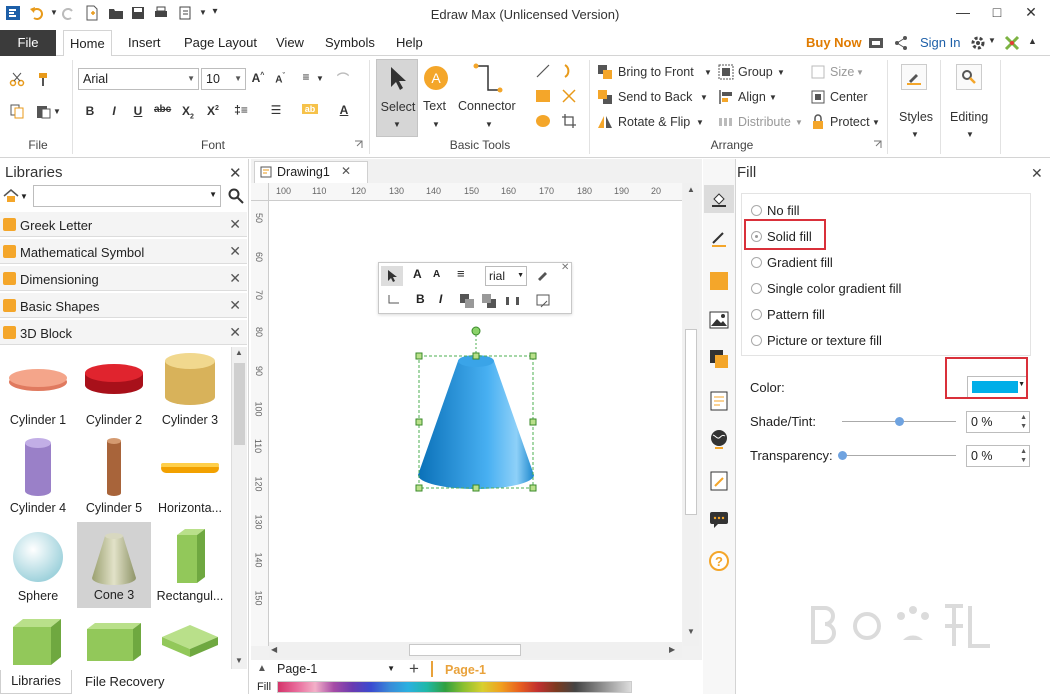 The height and width of the screenshot is (694, 1050). Describe the element at coordinates (543, 301) in the screenshot. I see `fill-style-icon` at that location.